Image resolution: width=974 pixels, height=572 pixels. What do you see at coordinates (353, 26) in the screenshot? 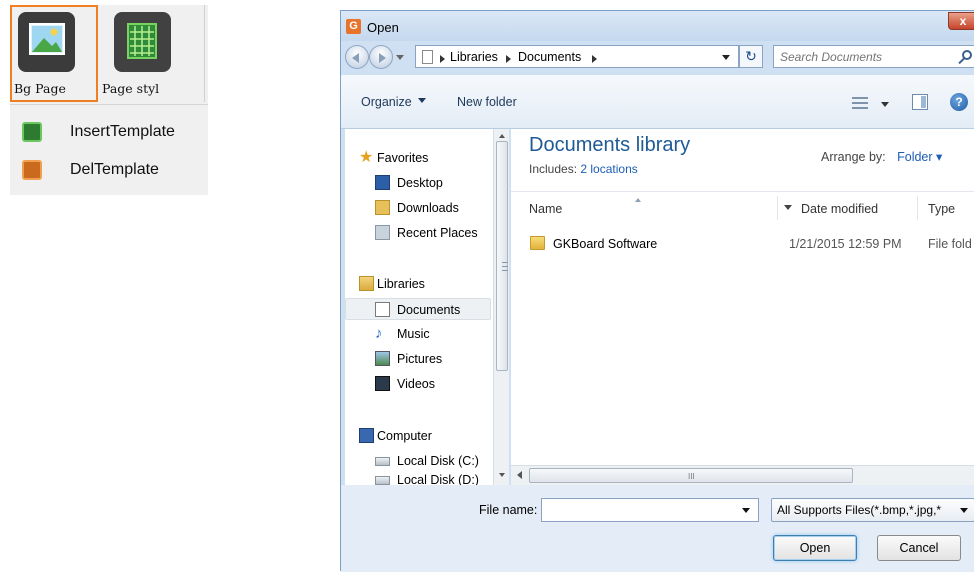
I see `app-icon: G` at bounding box center [353, 26].